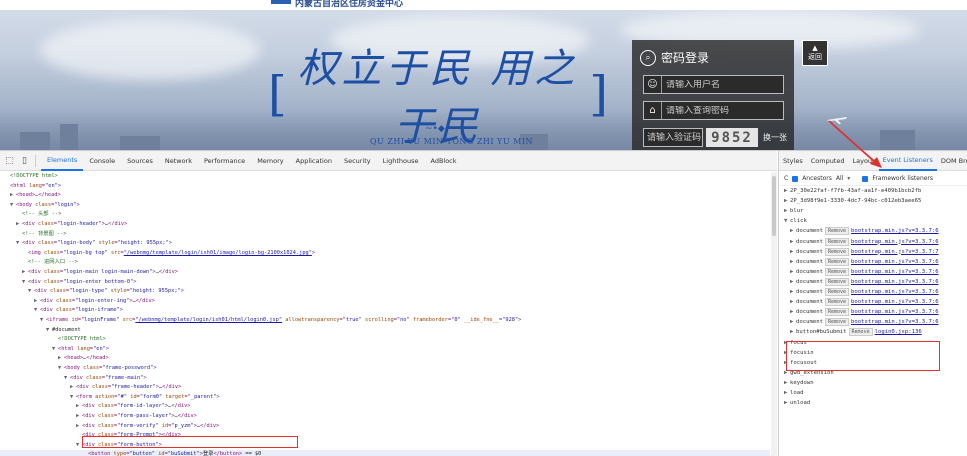  What do you see at coordinates (140, 161) in the screenshot?
I see `tab-sources: Sources` at bounding box center [140, 161].